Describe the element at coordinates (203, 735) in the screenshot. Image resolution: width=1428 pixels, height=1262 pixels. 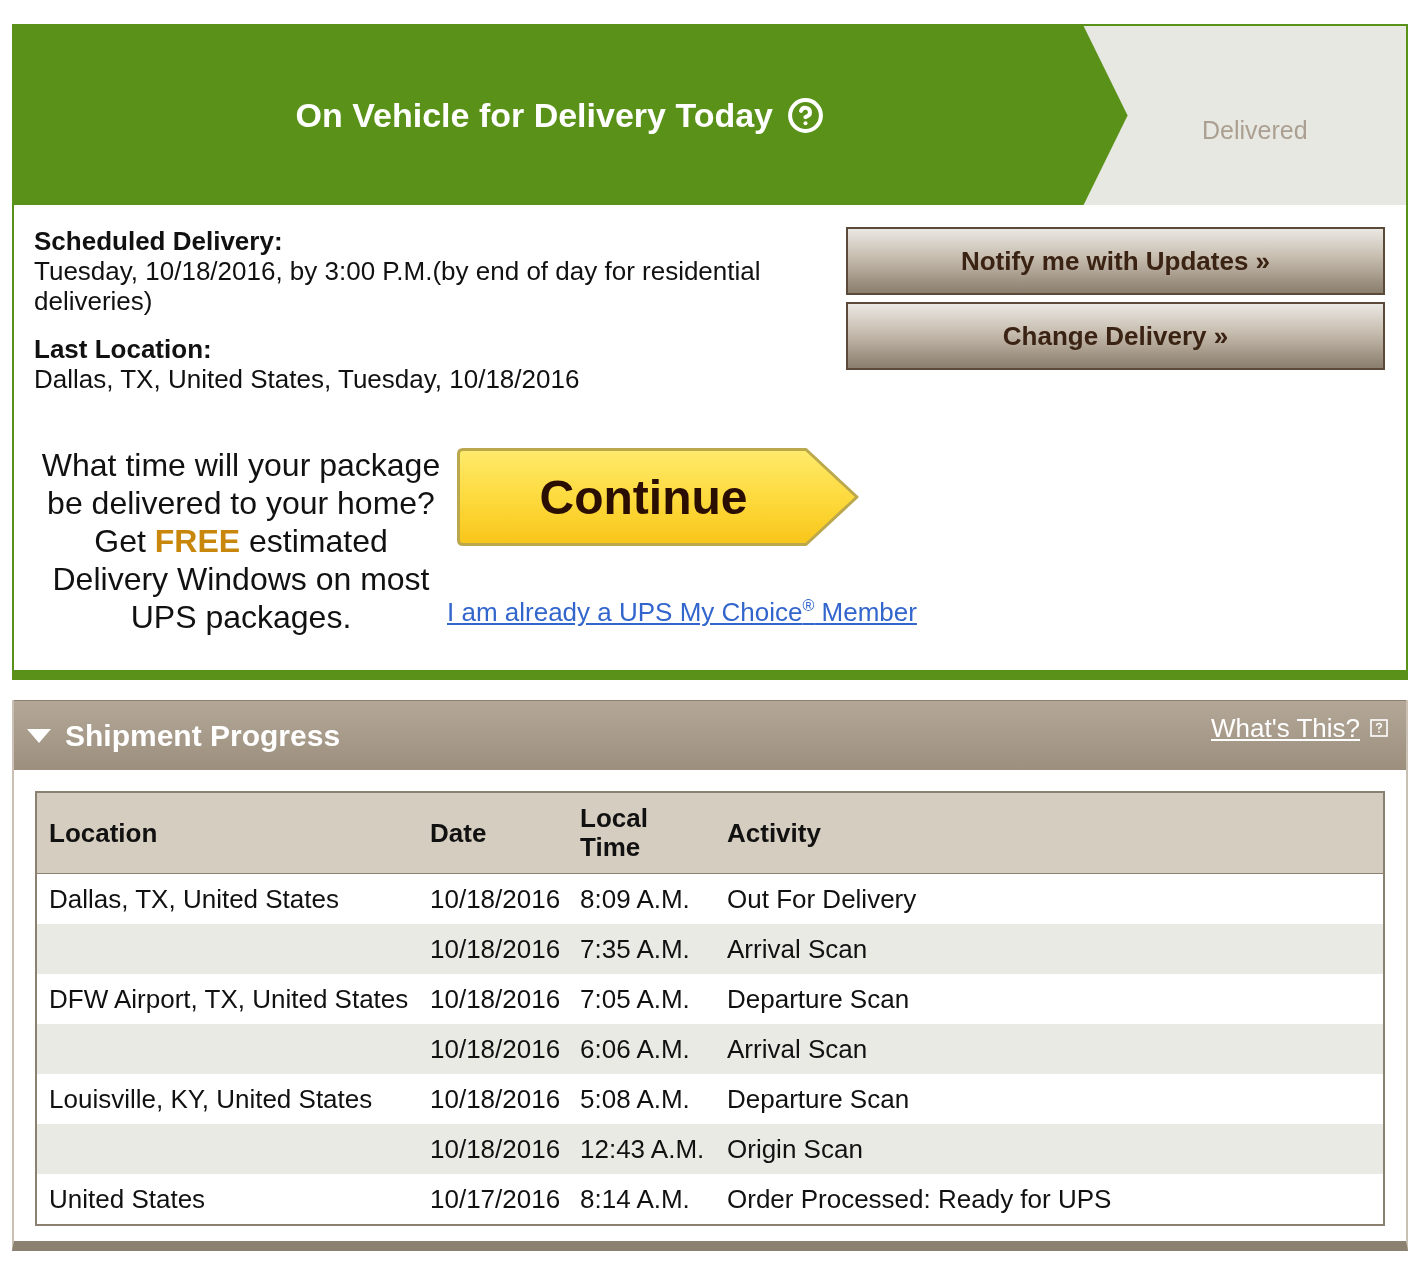
I see `section-title: Shipment Progress` at that location.